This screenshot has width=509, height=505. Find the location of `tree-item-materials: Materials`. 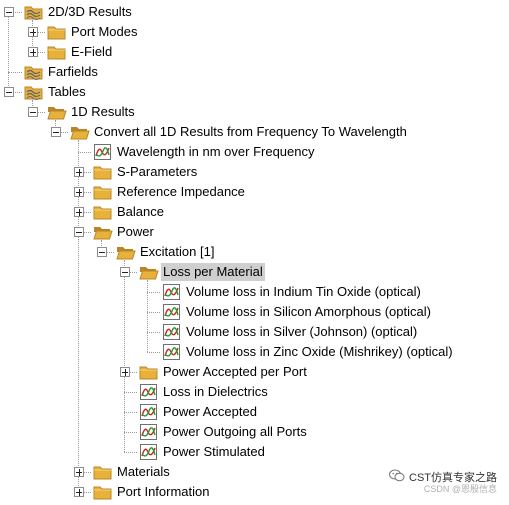

tree-item-materials: Materials is located at coordinates (132, 472).